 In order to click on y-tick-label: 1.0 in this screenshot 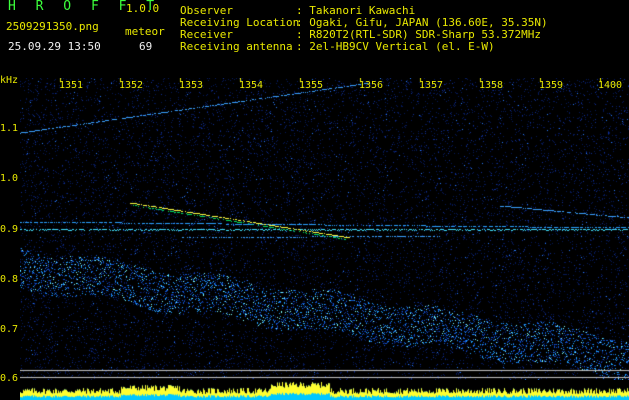, I will do `click(9, 178)`.